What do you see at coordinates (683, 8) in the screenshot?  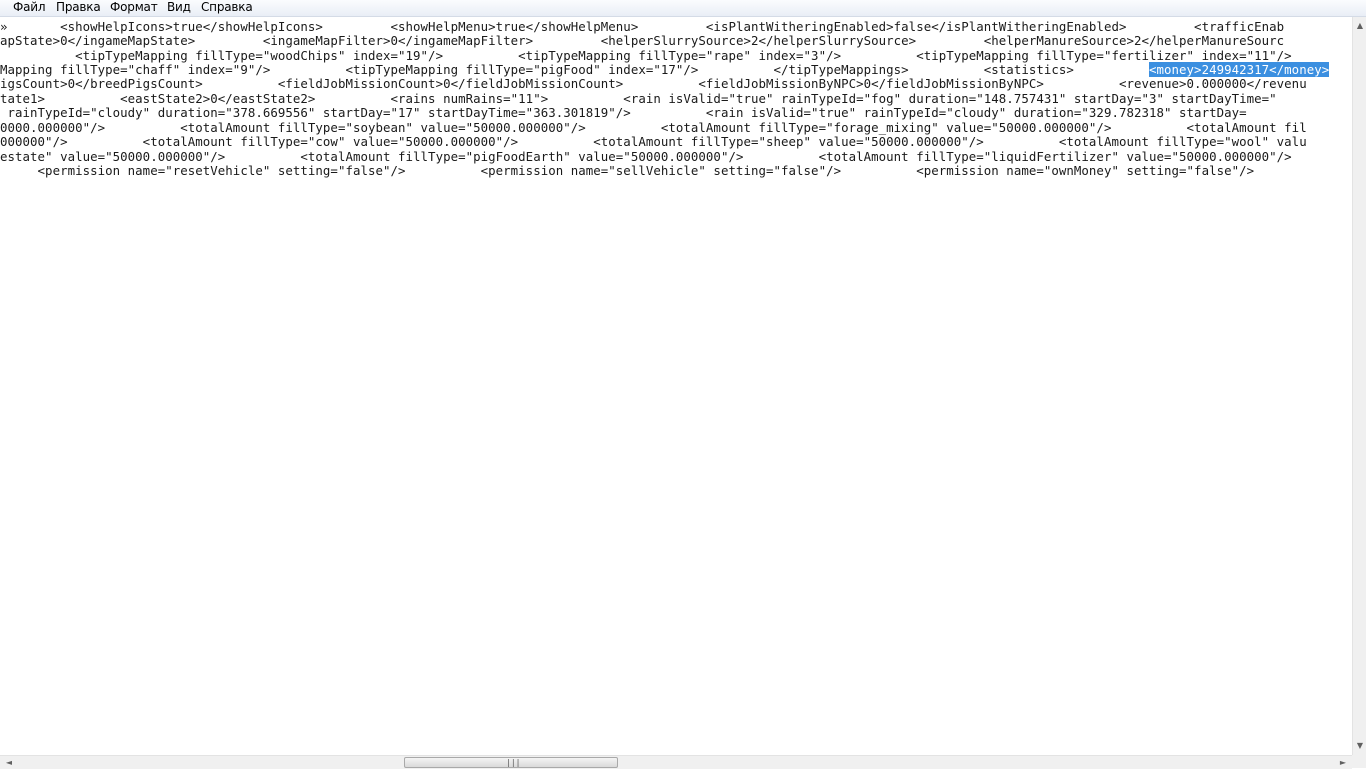 I see `menu-bar: Файл Правка Формат Вид Справка` at bounding box center [683, 8].